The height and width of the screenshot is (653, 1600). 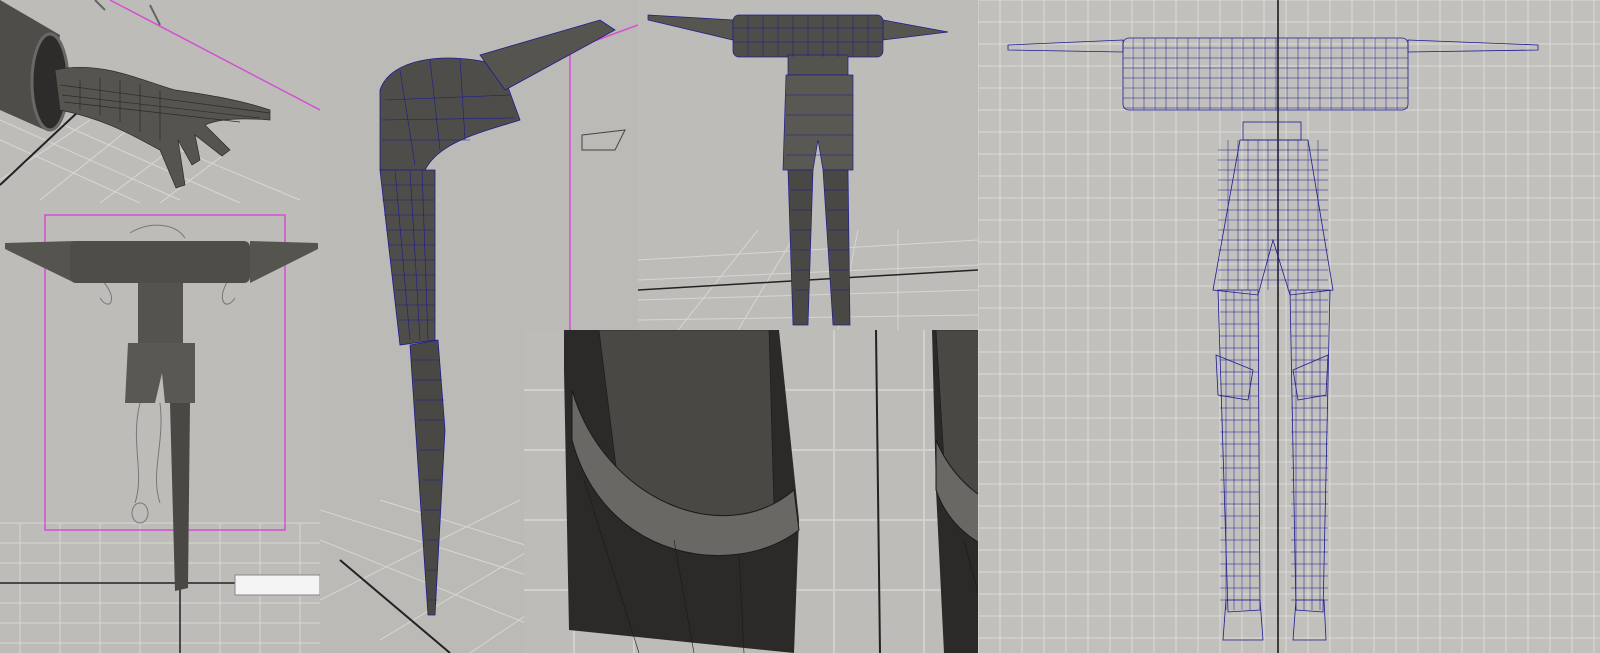 I want to click on left-knee-mesh, so click(x=682, y=491).